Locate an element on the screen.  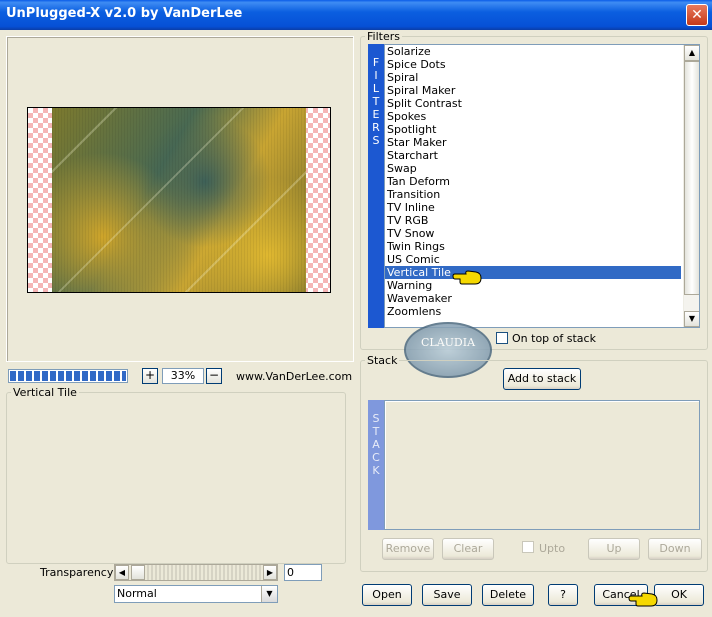
filter-list-item: TV Snow is located at coordinates (533, 233).